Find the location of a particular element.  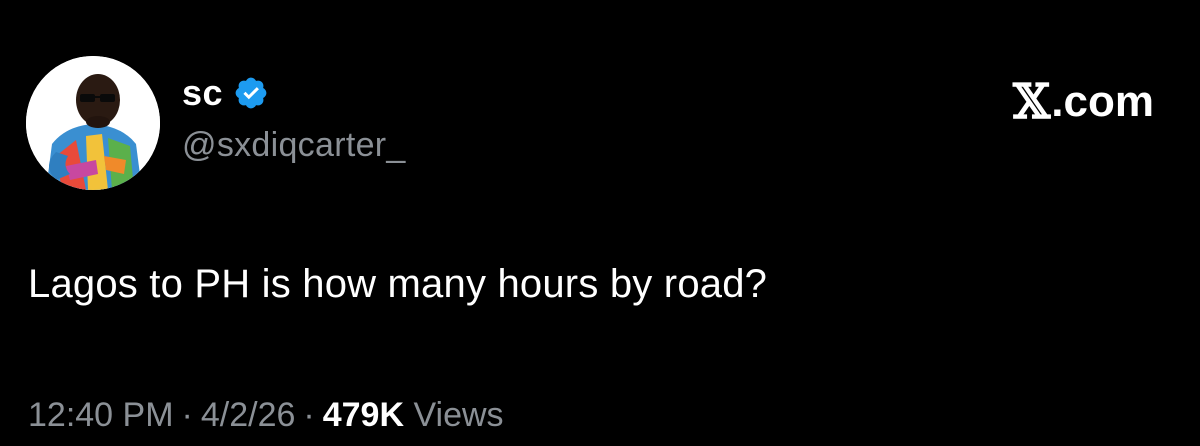

author-display-name: sc is located at coordinates (202, 93).